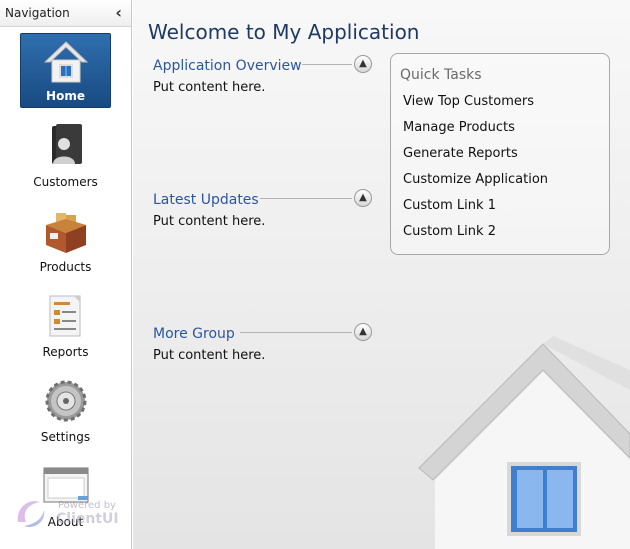  What do you see at coordinates (87, 519) in the screenshot?
I see `powered-by-brand: ClientUI` at bounding box center [87, 519].